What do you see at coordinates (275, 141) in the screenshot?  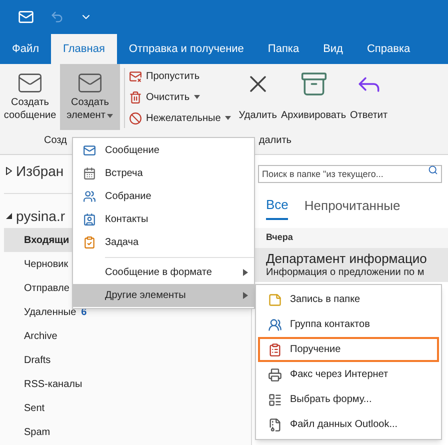 I see `group-label: далить` at bounding box center [275, 141].